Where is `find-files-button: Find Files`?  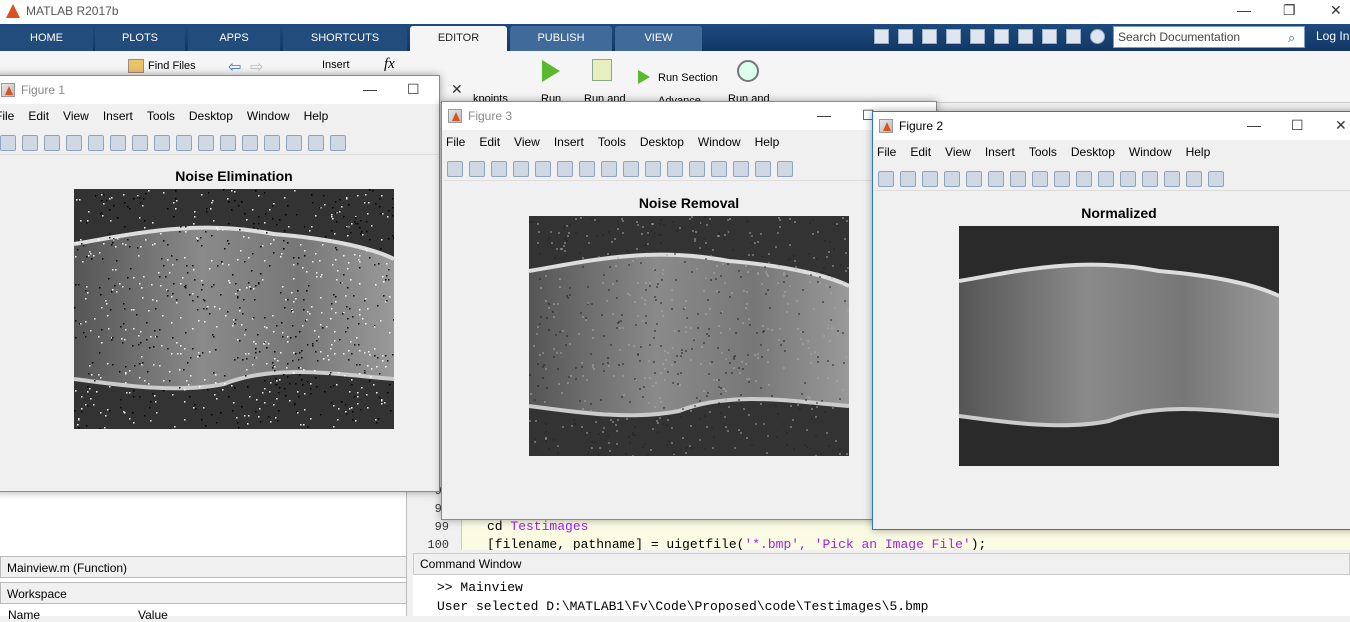
find-files-button: Find Files is located at coordinates (172, 66).